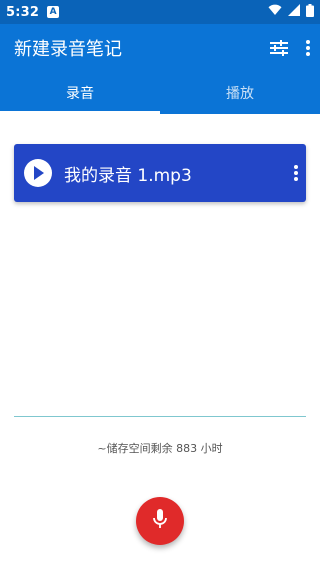  I want to click on tune-icon, so click(279, 48).